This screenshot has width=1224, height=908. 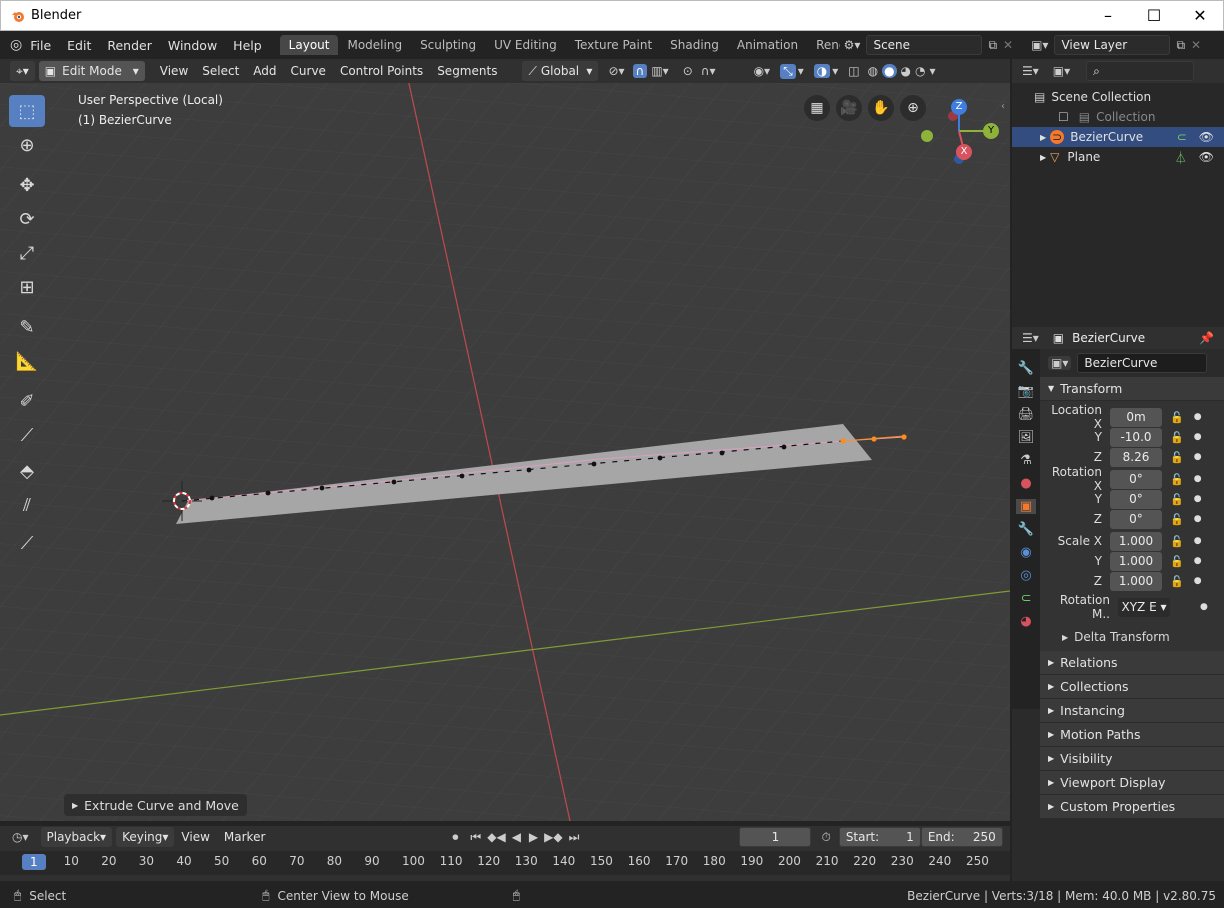 I want to click on tab-uv-editing: UV Editing, so click(x=525, y=45).